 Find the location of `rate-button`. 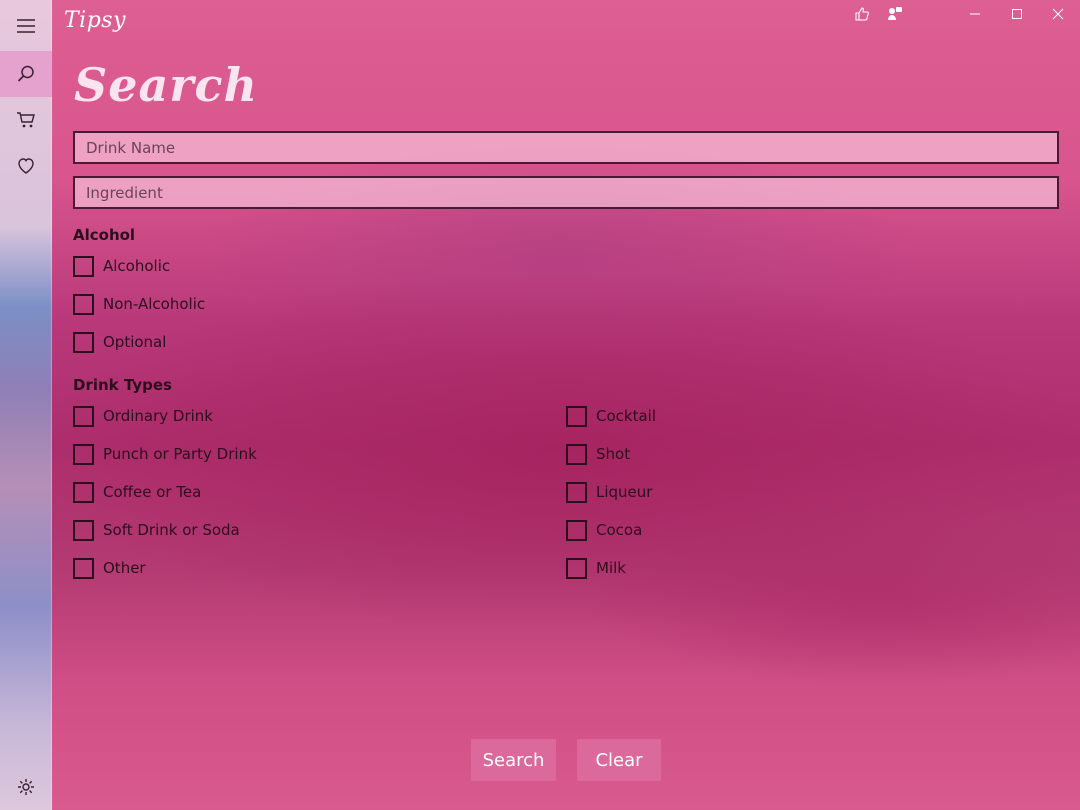

rate-button is located at coordinates (862, 14).